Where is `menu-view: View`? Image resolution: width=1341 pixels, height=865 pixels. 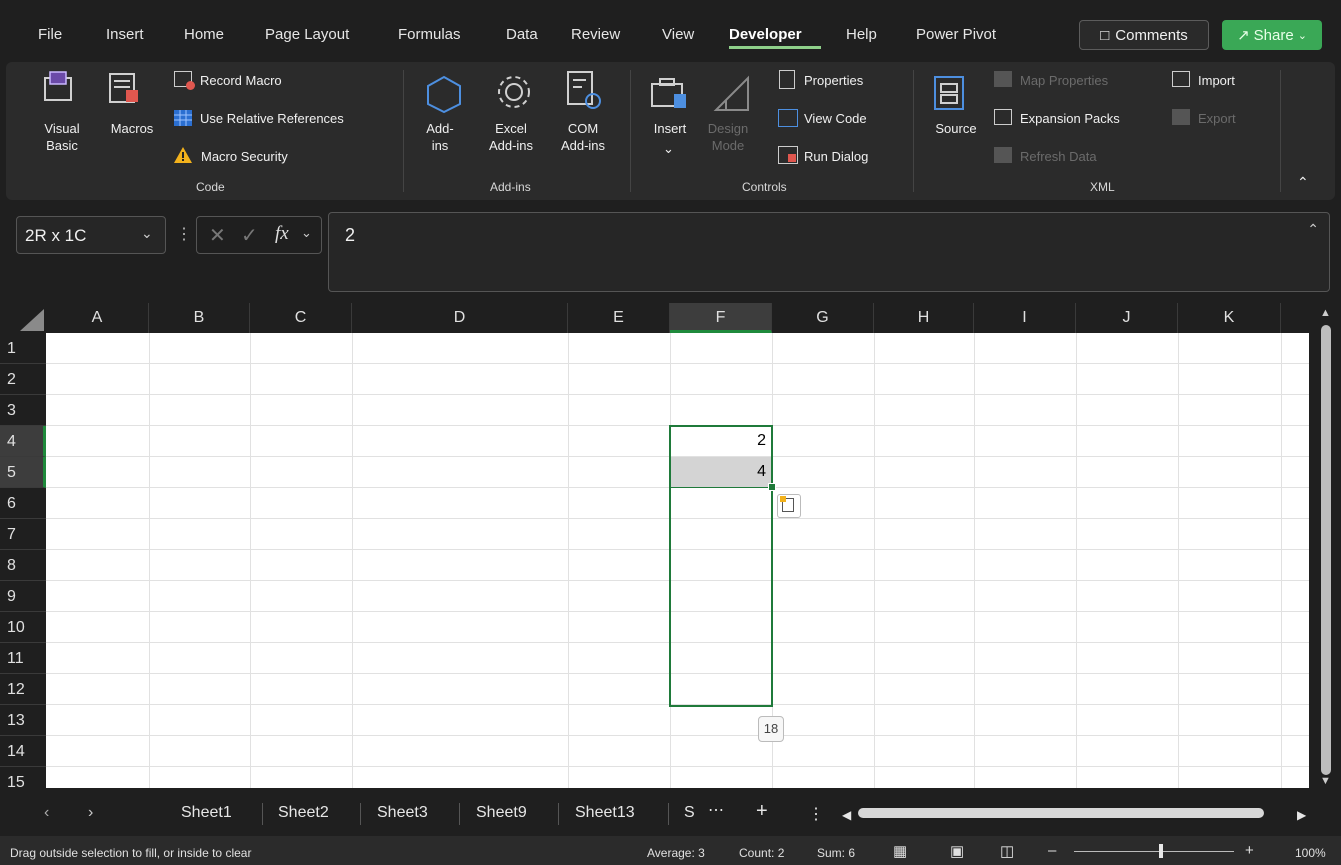 menu-view: View is located at coordinates (678, 34).